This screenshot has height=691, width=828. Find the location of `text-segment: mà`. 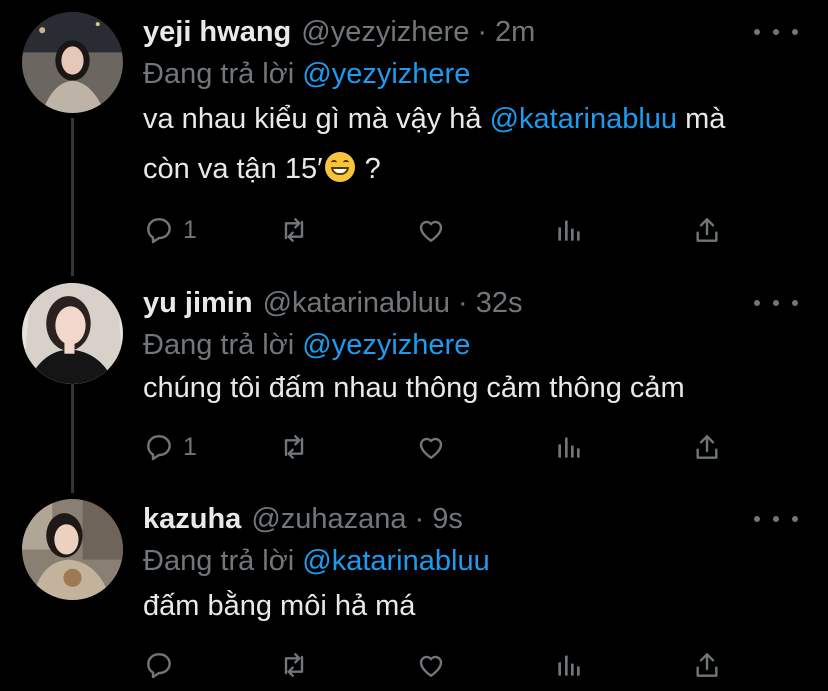

text-segment: mà is located at coordinates (701, 119).